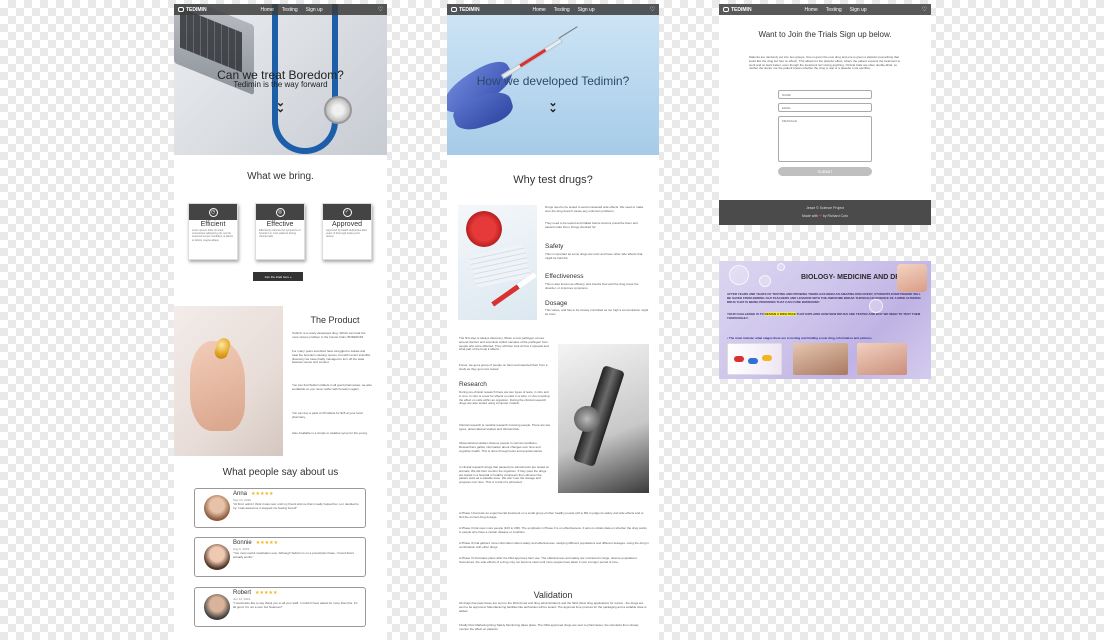 The width and height of the screenshot is (1104, 640). What do you see at coordinates (825, 171) in the screenshot?
I see `submit-button: SUBMIT` at bounding box center [825, 171].